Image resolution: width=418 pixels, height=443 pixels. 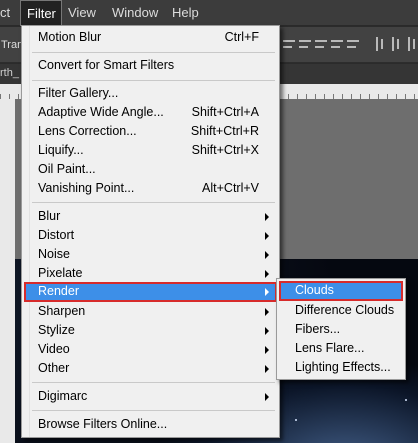 What do you see at coordinates (54, 254) in the screenshot?
I see `menu-item-label: Noise` at bounding box center [54, 254].